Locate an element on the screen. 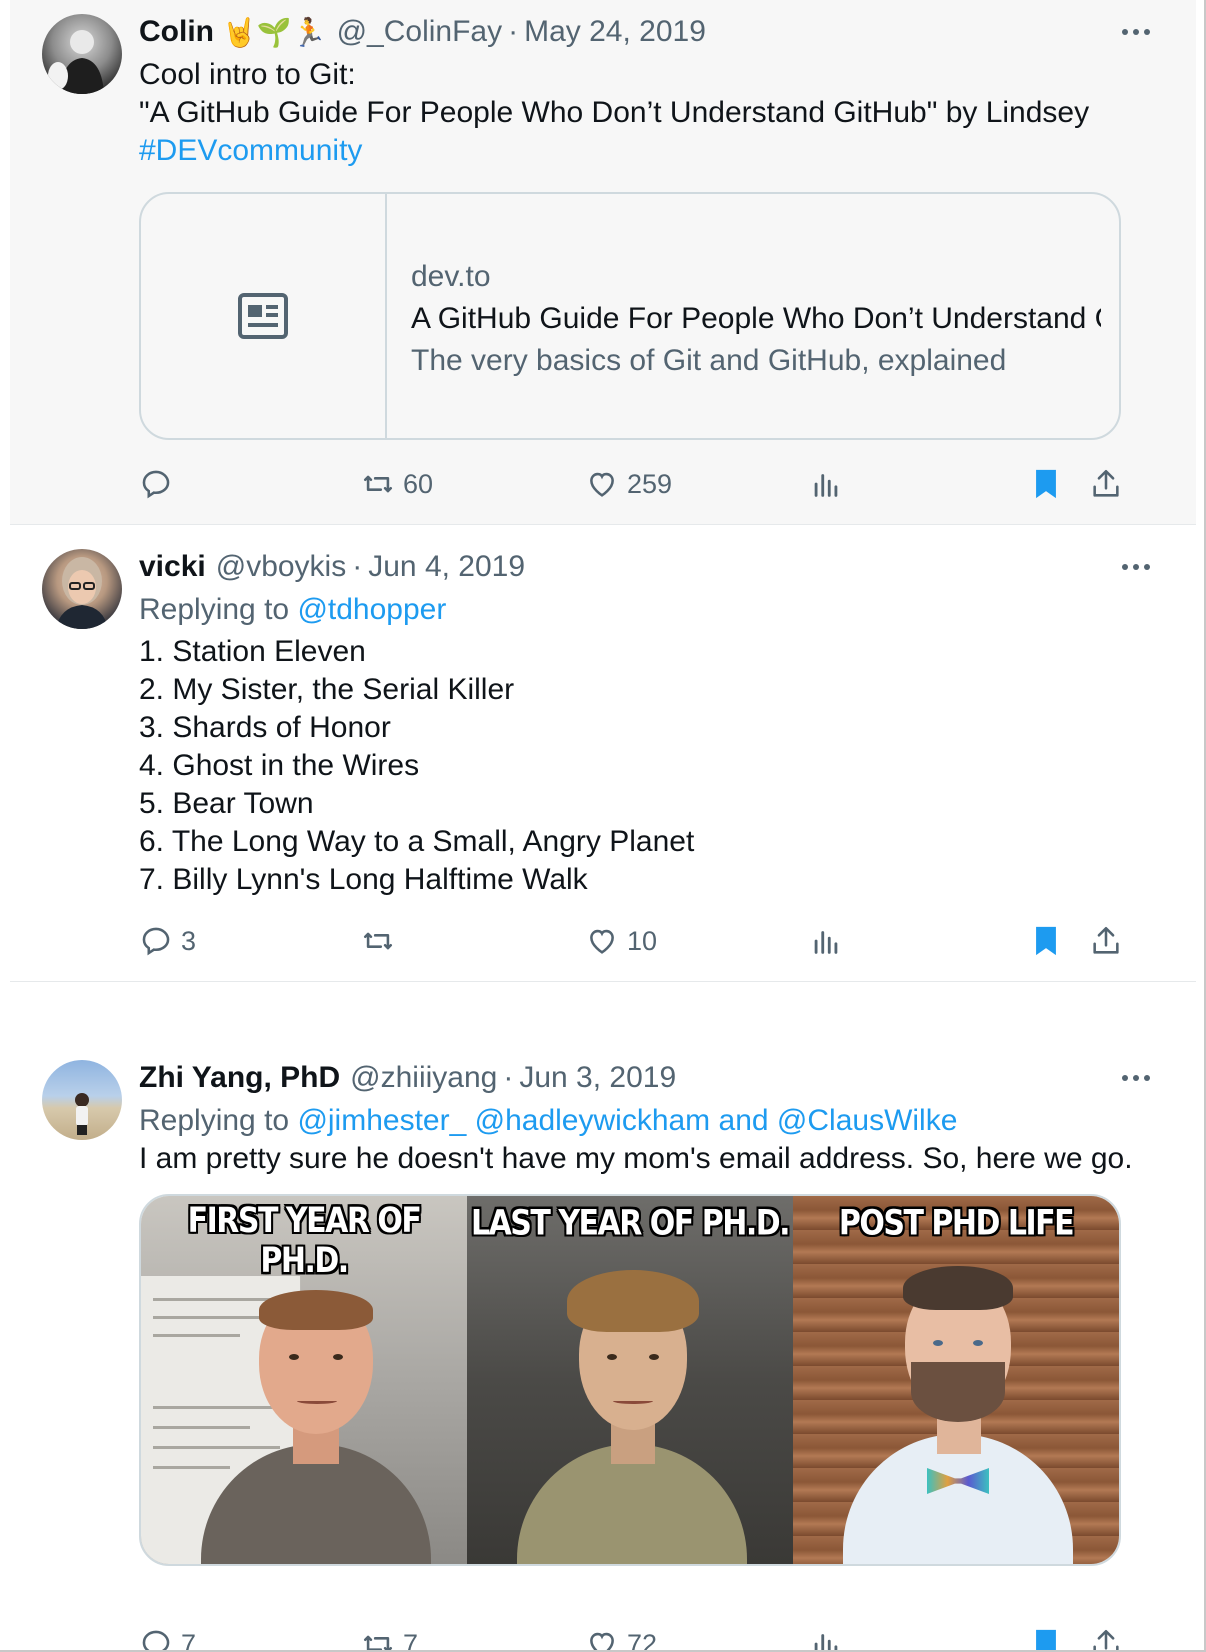 The height and width of the screenshot is (1652, 1206). hashtag-link: #DEVcommunity is located at coordinates (647, 151).